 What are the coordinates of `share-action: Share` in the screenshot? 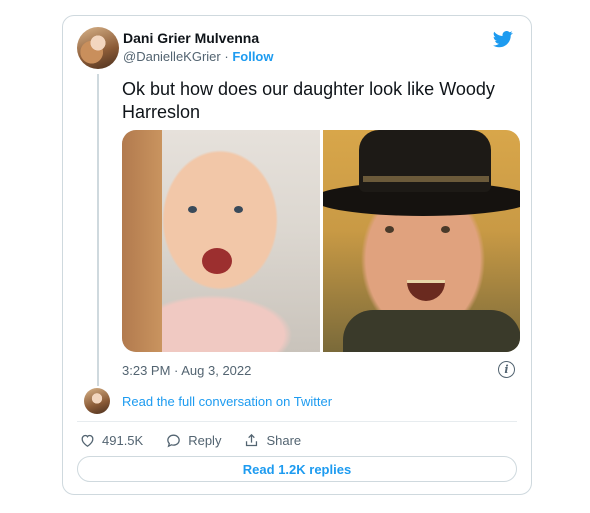 It's located at (272, 440).